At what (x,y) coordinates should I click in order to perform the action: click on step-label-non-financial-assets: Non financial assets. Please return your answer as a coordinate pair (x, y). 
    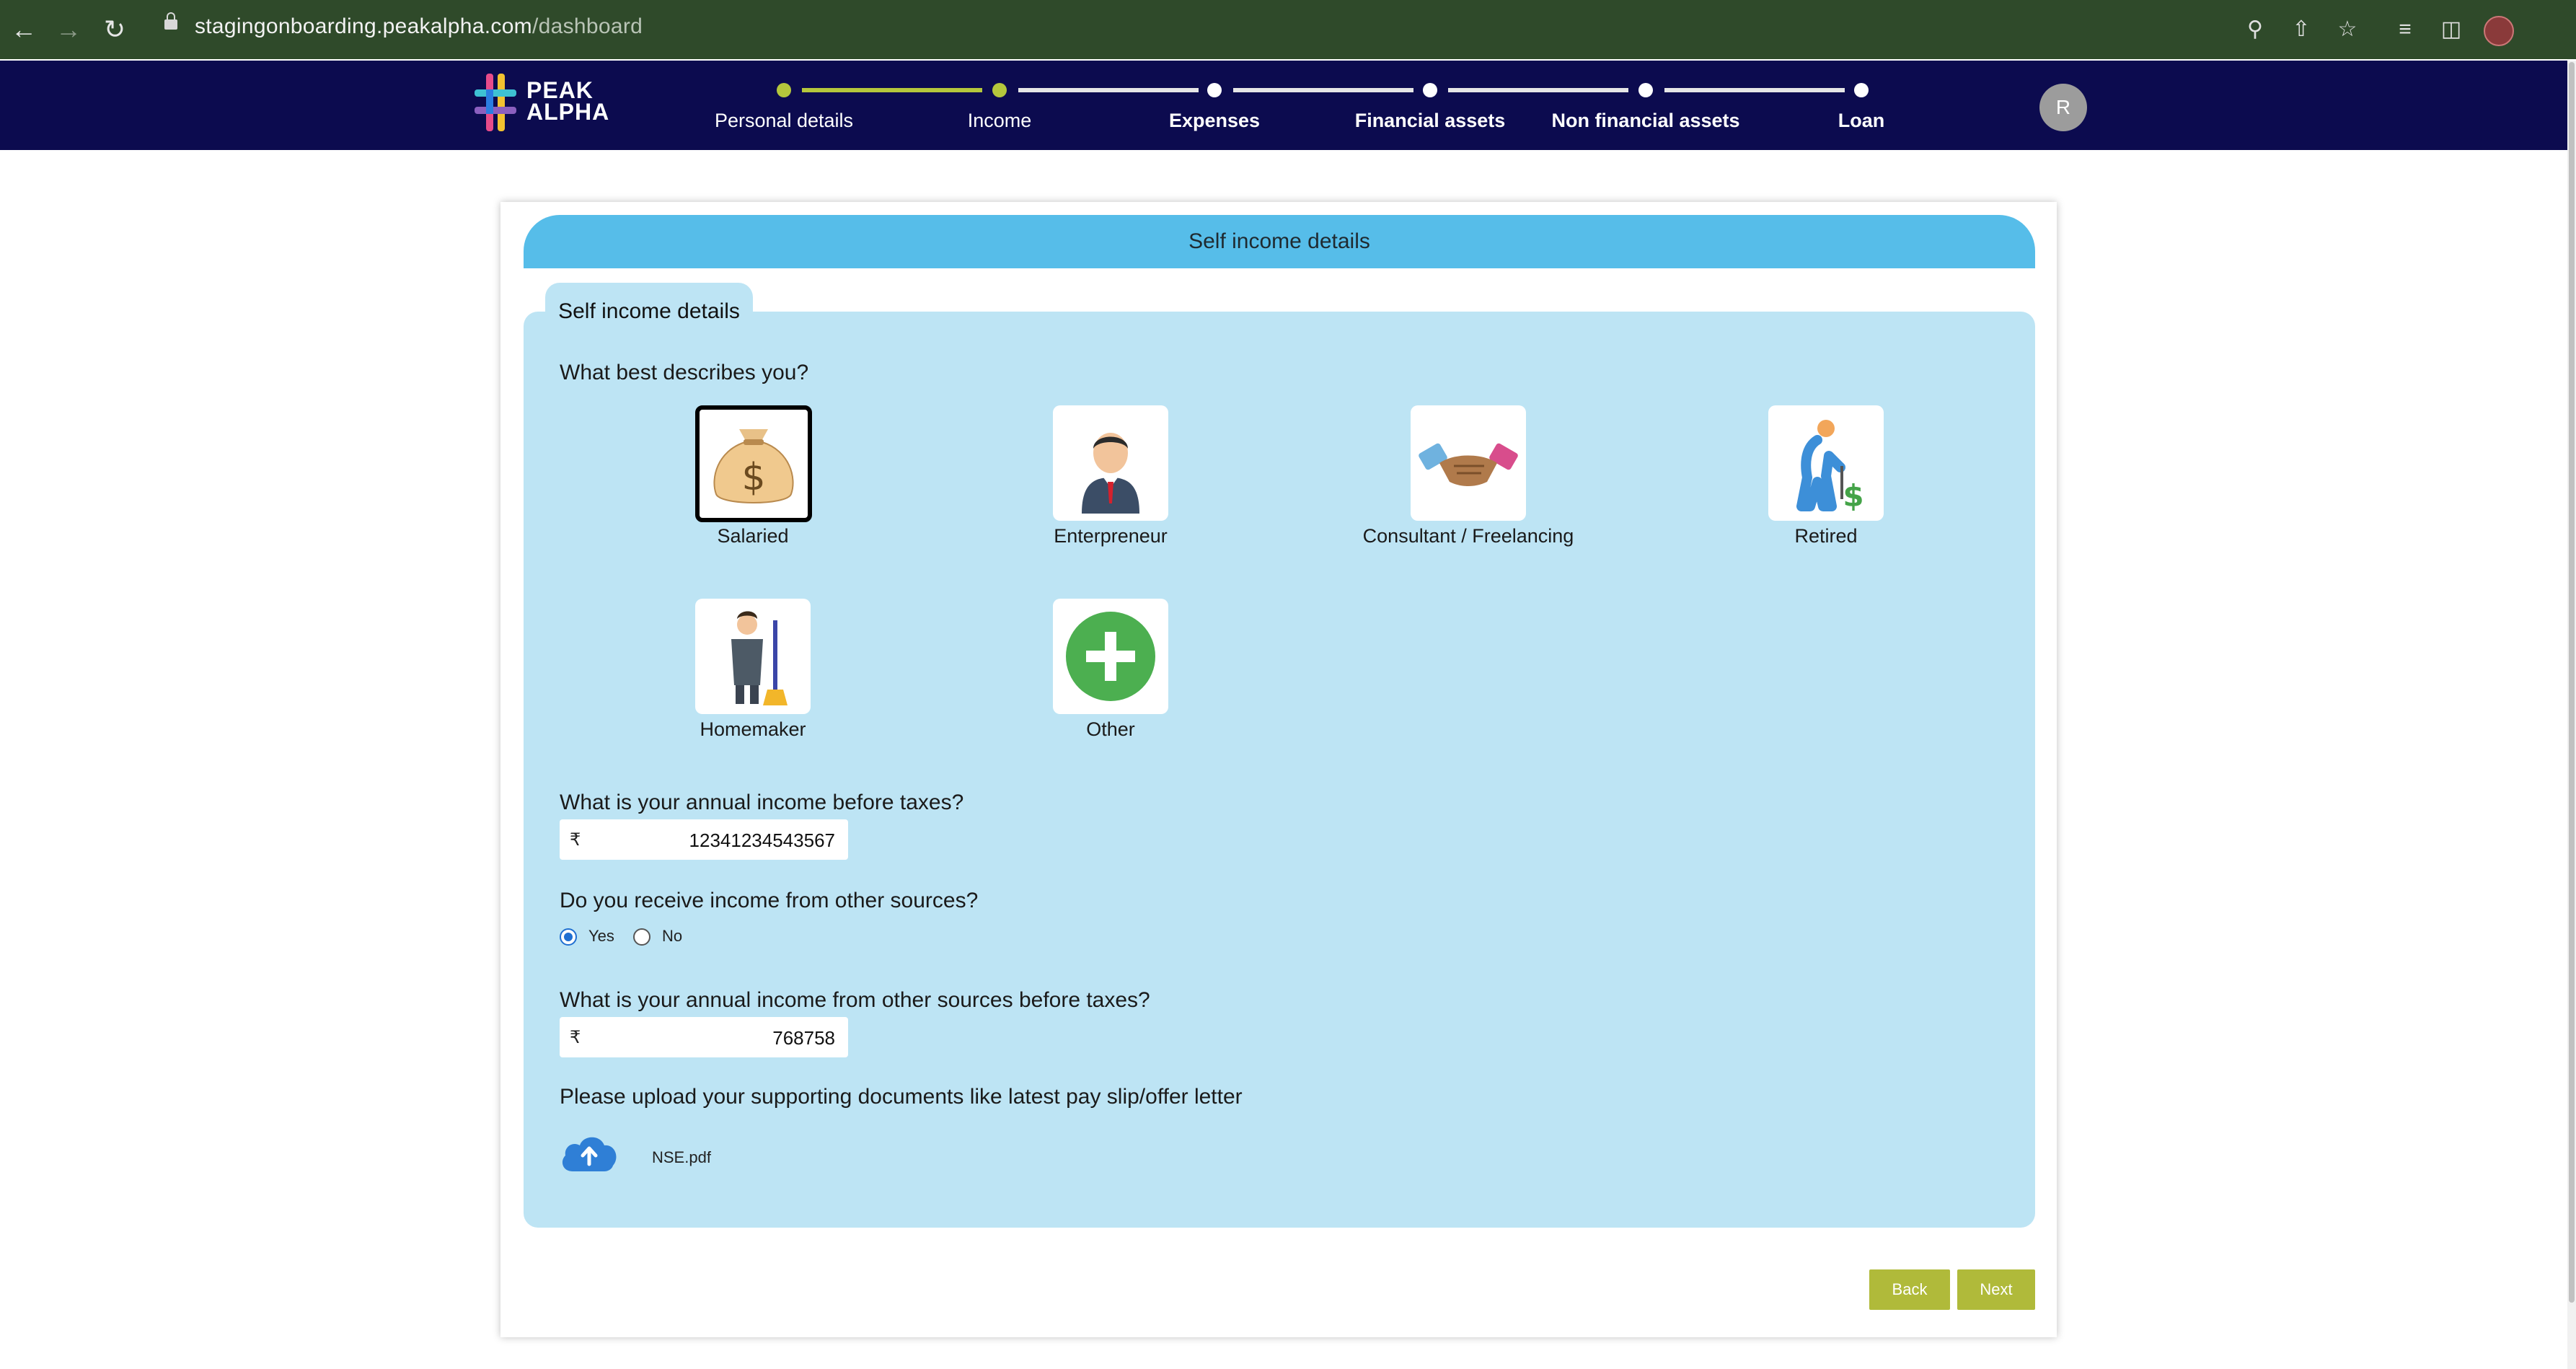
    Looking at the image, I should click on (1645, 121).